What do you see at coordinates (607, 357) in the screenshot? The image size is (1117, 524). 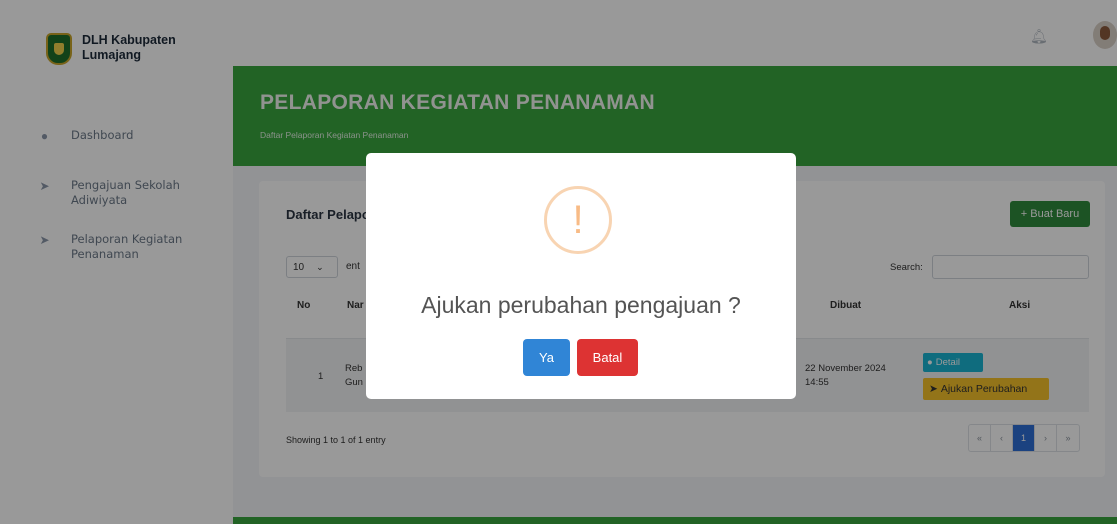 I see `cancel-button: Batal` at bounding box center [607, 357].